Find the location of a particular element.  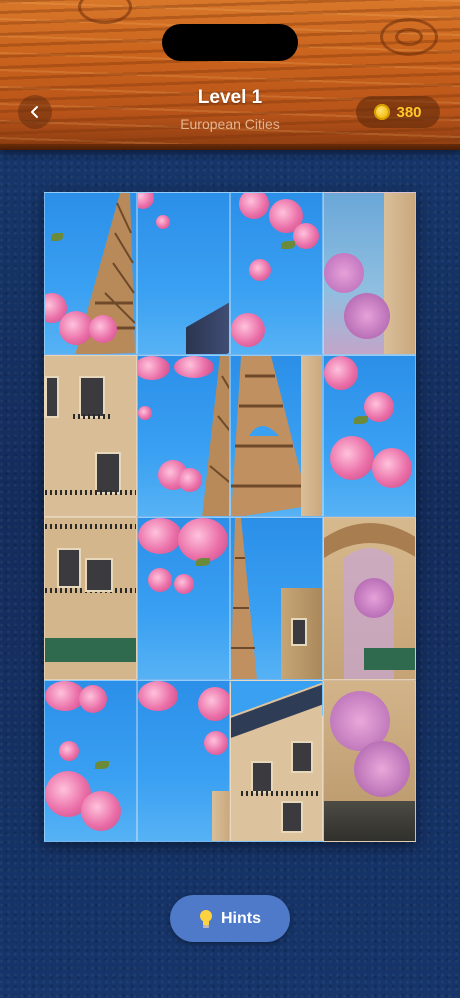

coin-balance: 380 is located at coordinates (398, 112).